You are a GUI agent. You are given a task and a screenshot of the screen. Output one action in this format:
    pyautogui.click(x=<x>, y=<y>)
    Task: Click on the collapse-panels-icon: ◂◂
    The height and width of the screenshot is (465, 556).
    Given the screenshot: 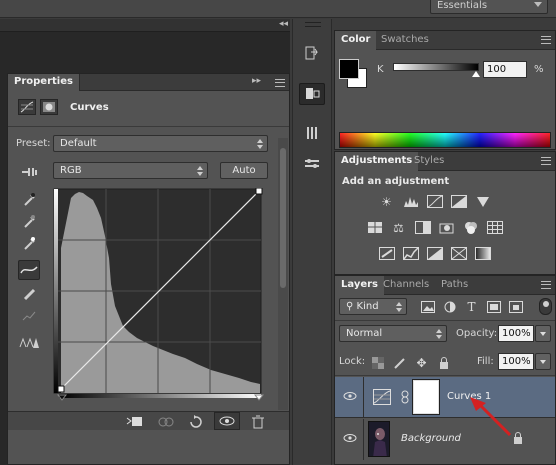 What is the action you would take?
    pyautogui.click(x=283, y=24)
    